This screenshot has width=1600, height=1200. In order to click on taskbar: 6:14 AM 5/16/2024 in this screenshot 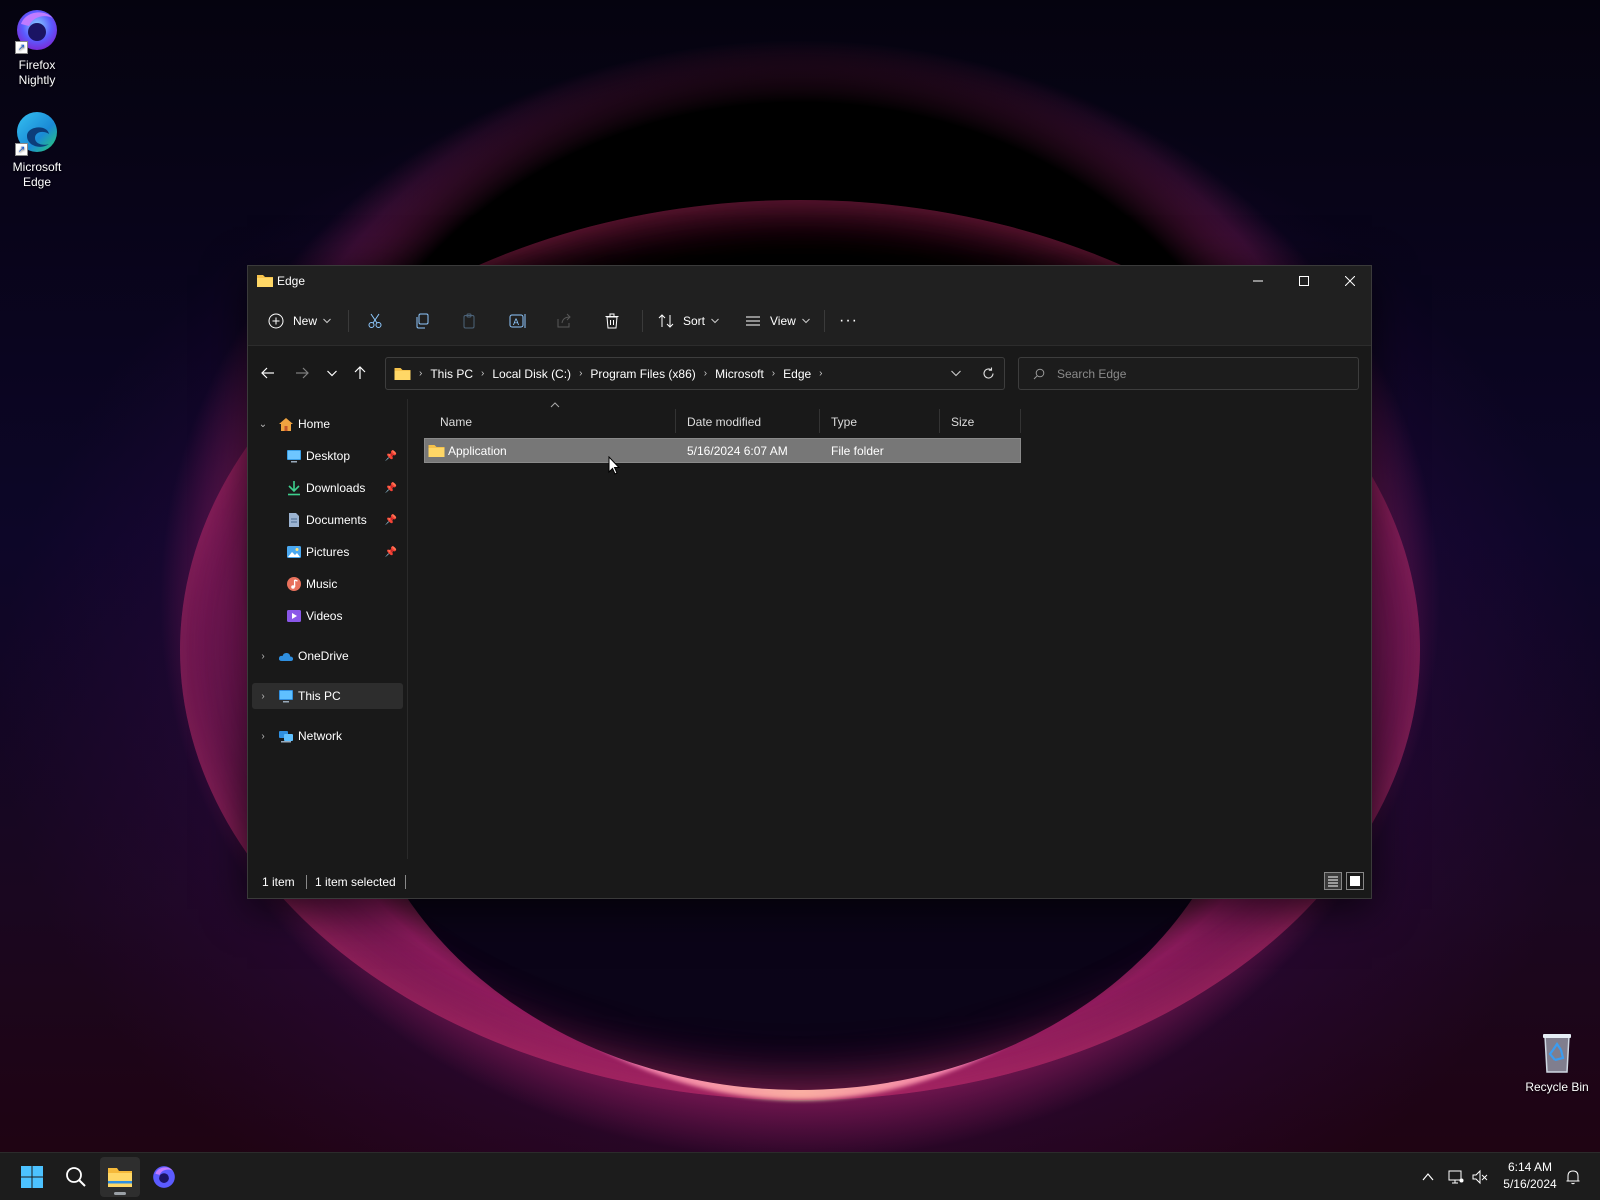, I will do `click(800, 1176)`.